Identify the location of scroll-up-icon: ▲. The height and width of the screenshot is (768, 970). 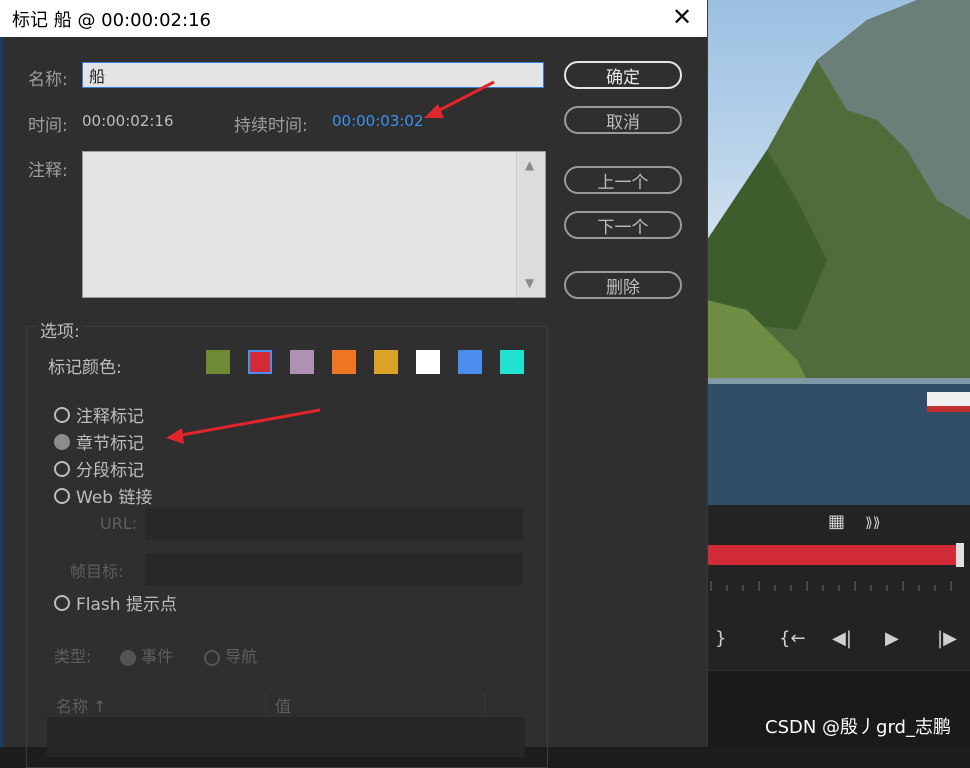
(529, 165).